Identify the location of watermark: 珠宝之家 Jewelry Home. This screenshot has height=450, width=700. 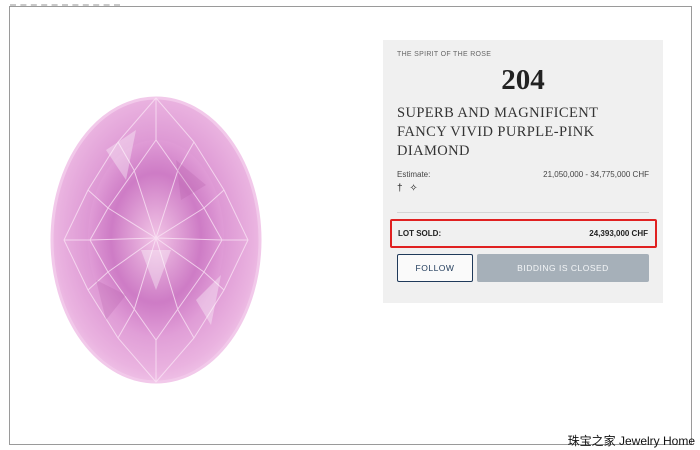
(631, 441).